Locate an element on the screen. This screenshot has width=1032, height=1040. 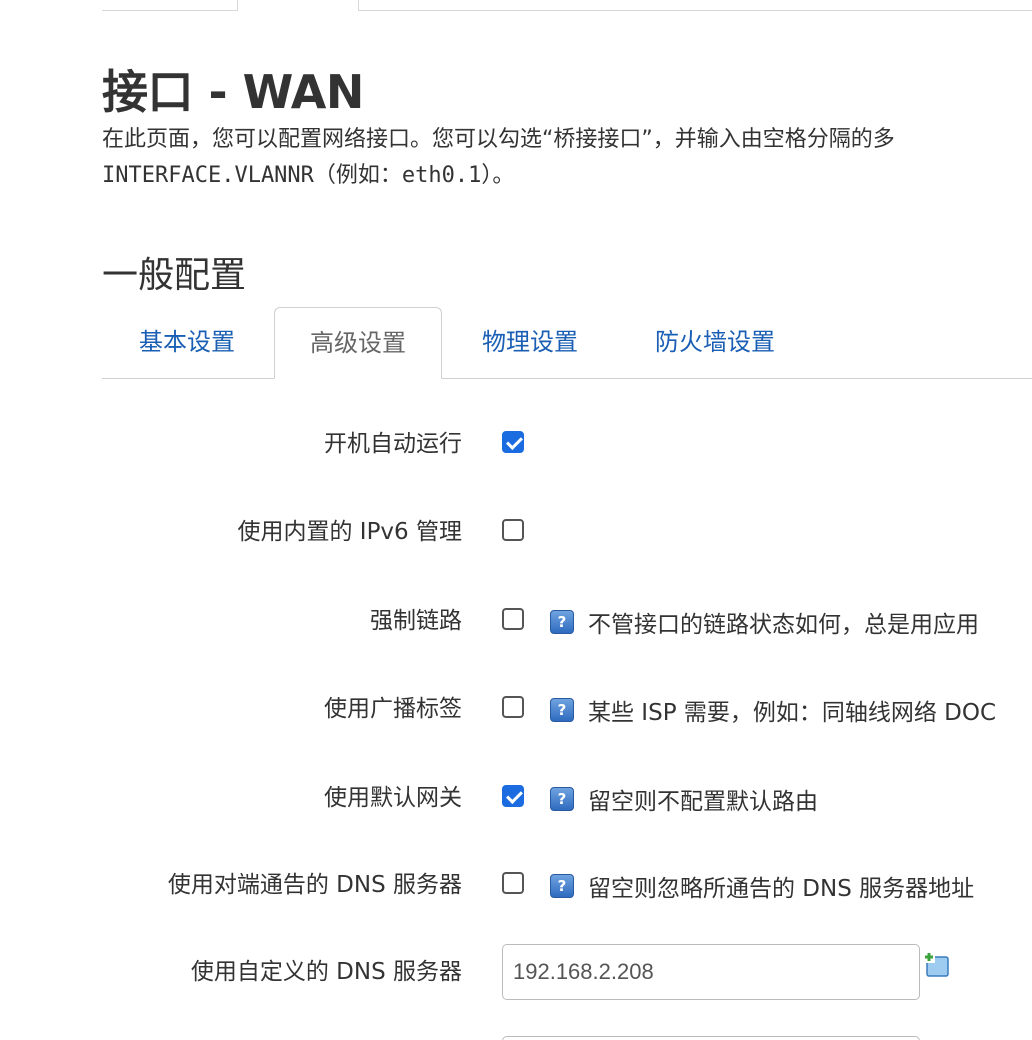
option-label: 强制链路 is located at coordinates (416, 621).